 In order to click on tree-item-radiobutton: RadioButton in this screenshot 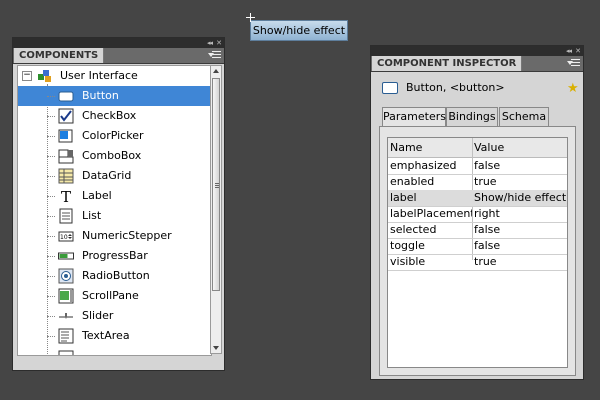, I will do `click(114, 276)`.